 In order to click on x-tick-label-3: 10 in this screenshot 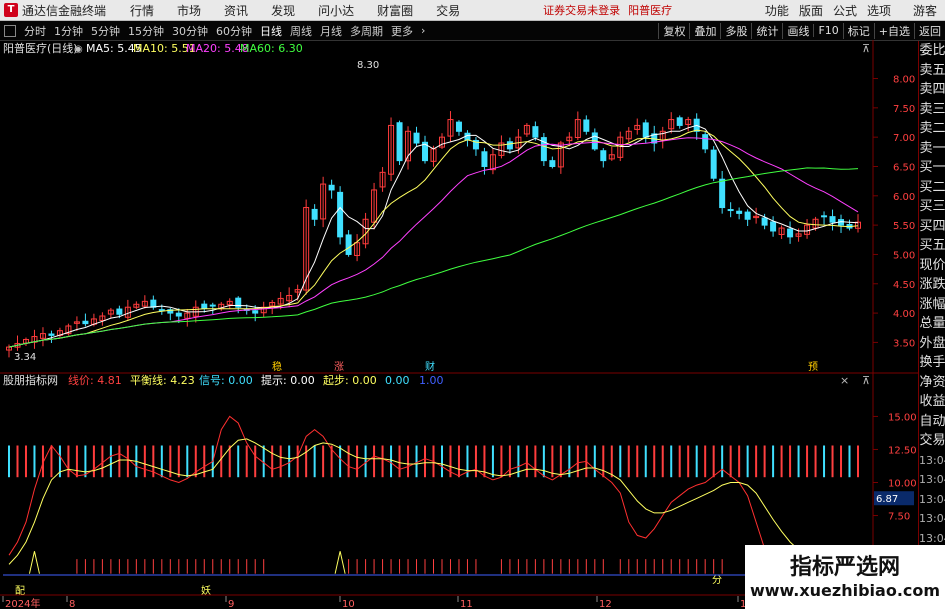, I will do `click(348, 604)`.